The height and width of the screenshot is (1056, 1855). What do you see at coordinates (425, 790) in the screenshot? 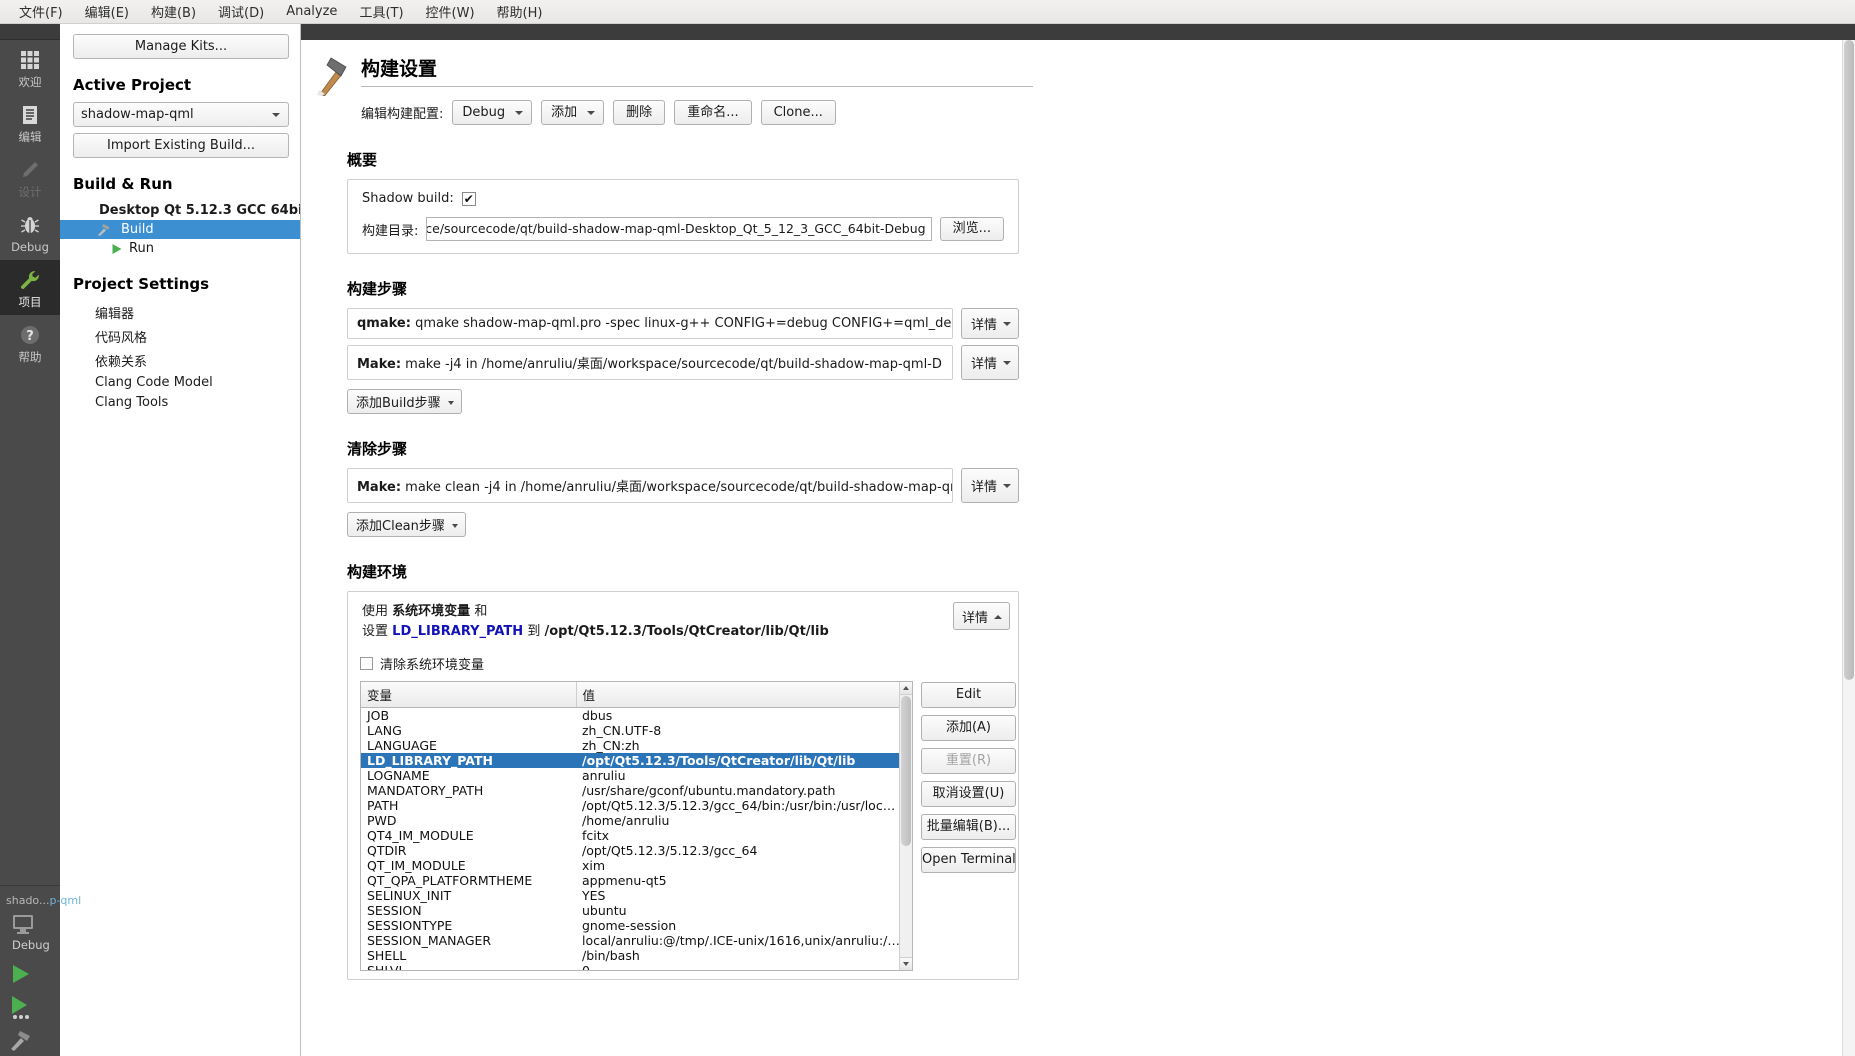
I see `env-variable-name: MANDATORY_PATH` at bounding box center [425, 790].